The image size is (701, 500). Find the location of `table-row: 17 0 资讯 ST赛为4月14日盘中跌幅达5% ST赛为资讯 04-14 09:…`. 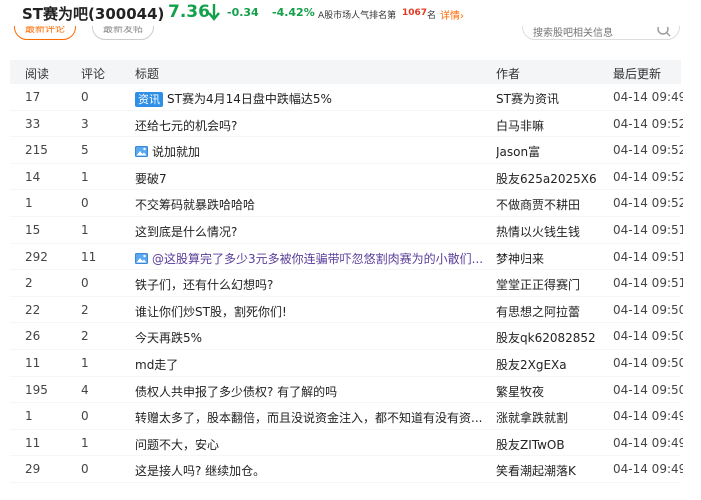

table-row: 17 0 资讯 ST赛为4月14日盘中跌幅达5% ST赛为资讯 04-14 09:… is located at coordinates (346, 97).